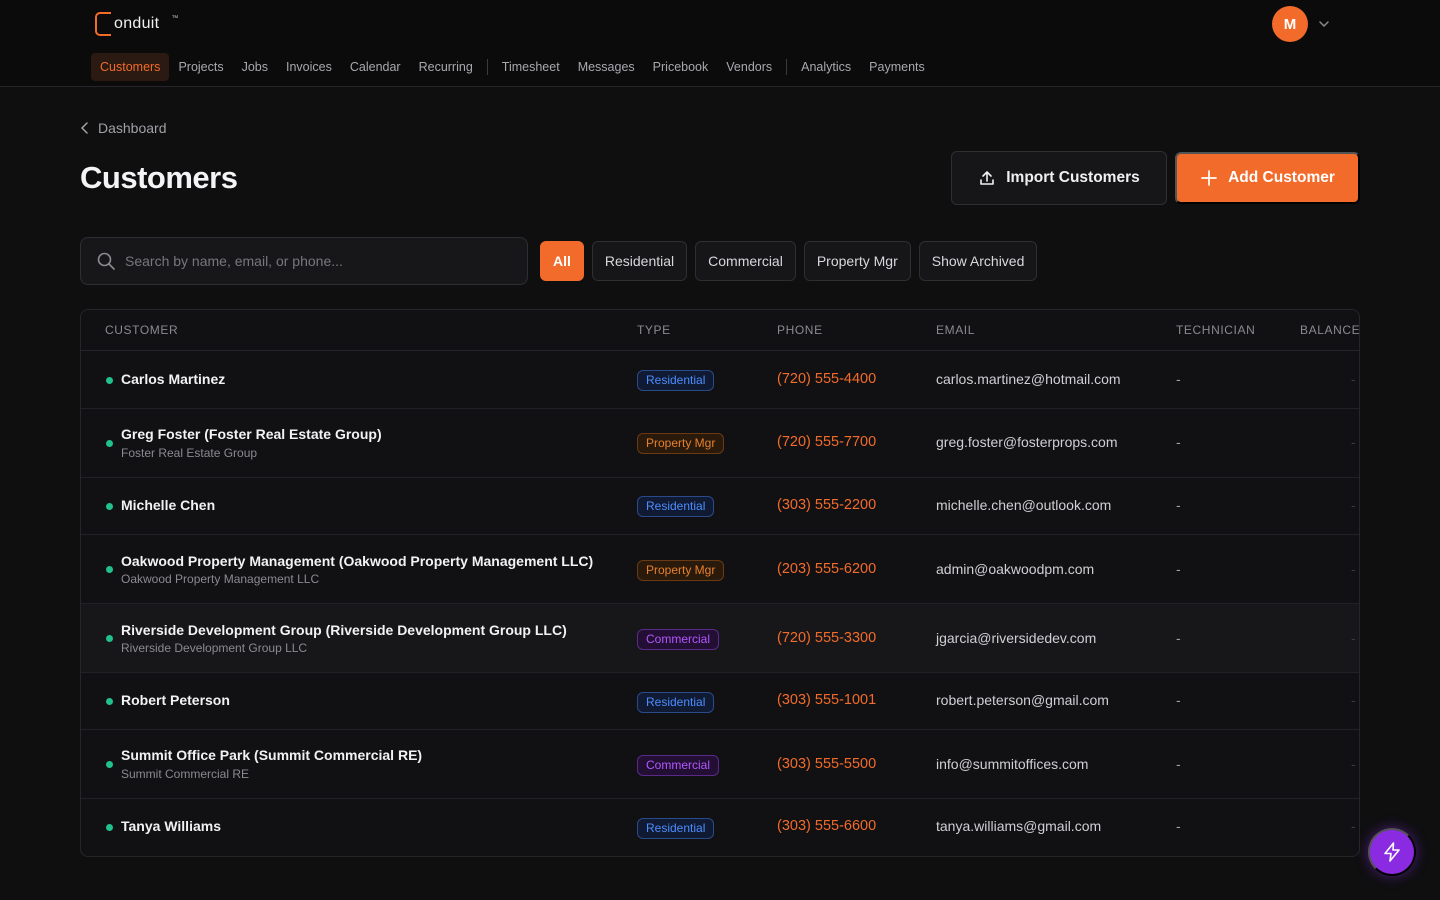 Image resolution: width=1440 pixels, height=900 pixels. Describe the element at coordinates (1018, 826) in the screenshot. I see `customer-email: tanya.williams@gmail.com` at that location.